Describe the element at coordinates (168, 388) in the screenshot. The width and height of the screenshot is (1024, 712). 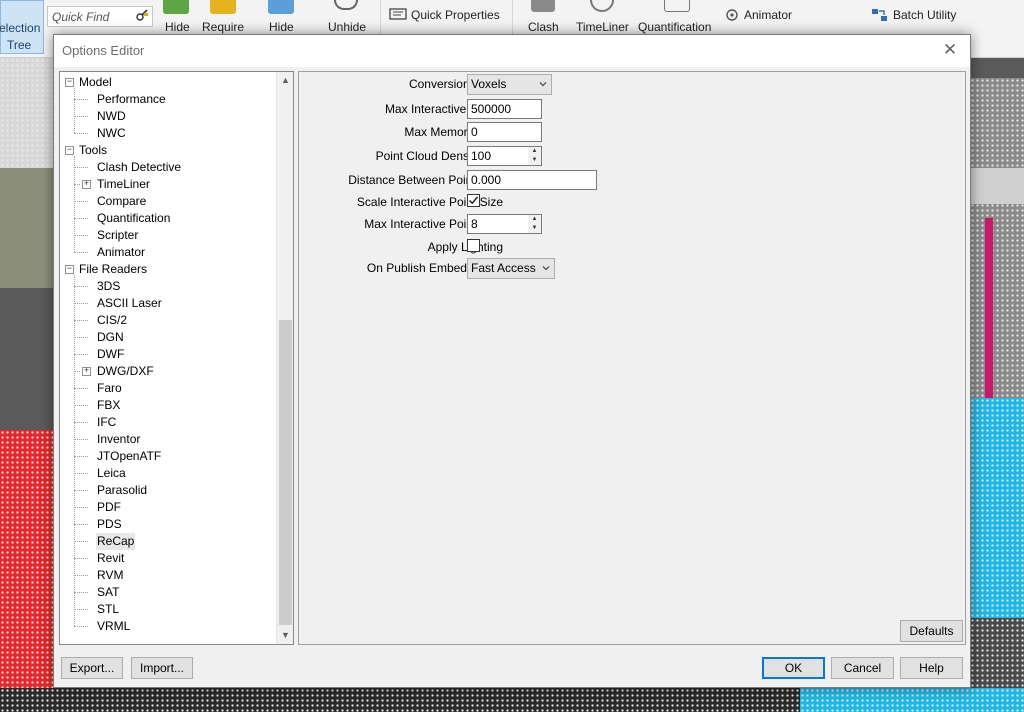
I see `tree-item-faro: Faro` at that location.